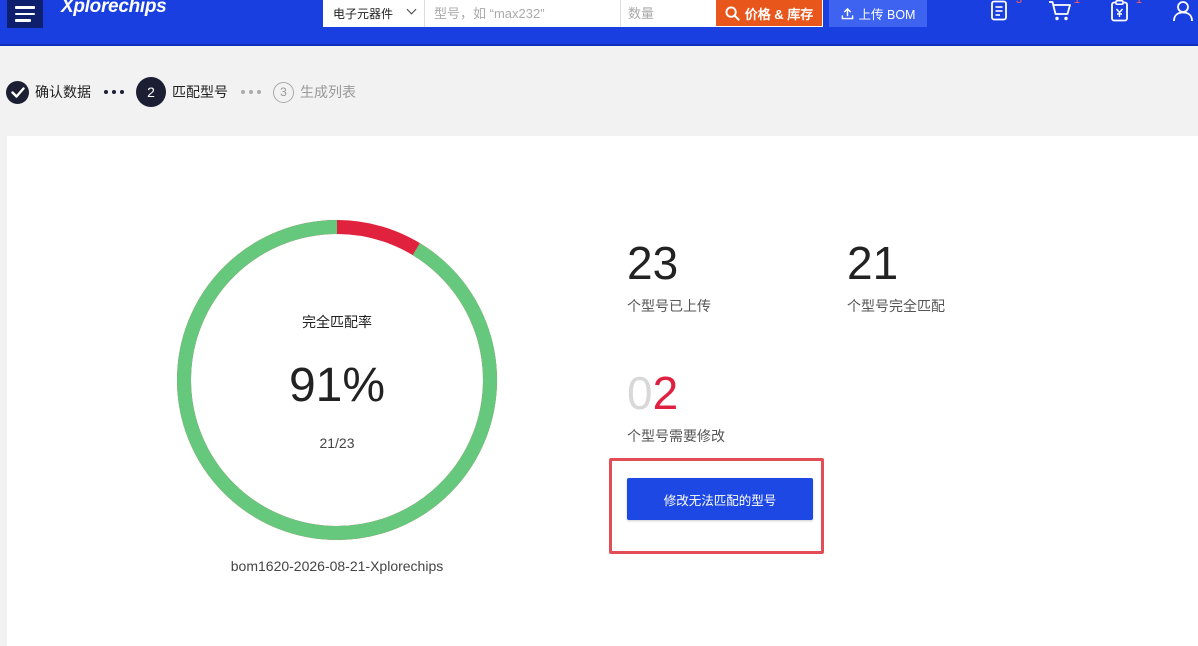 Image resolution: width=1198 pixels, height=646 pixels. What do you see at coordinates (669, 306) in the screenshot?
I see `uploaded-label: 个型号已上传` at bounding box center [669, 306].